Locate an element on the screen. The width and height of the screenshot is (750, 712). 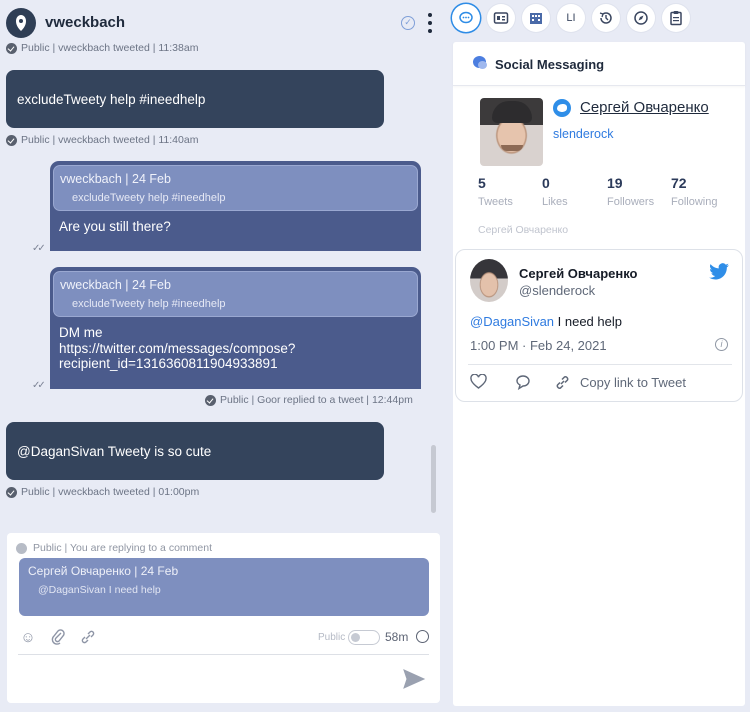
twitter-icon is located at coordinates (562, 108).